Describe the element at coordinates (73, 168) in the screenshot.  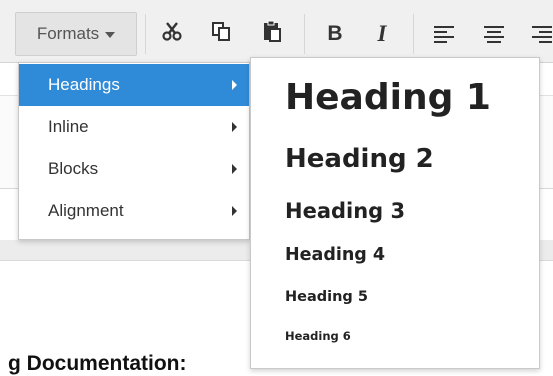
I see `menu-item-label: Blocks` at that location.